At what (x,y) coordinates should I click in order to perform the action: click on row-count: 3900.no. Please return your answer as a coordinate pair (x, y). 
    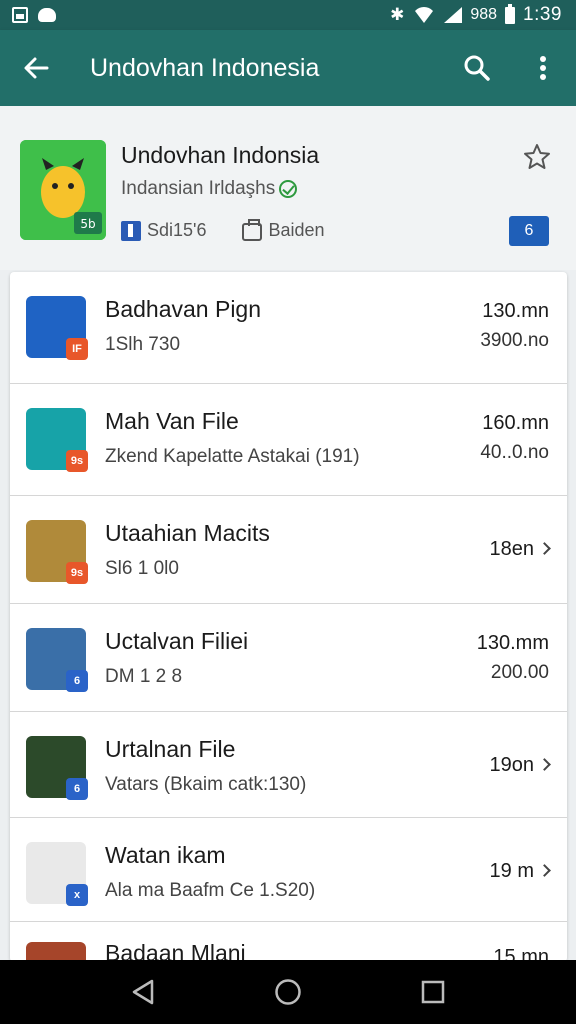
    Looking at the image, I should click on (514, 340).